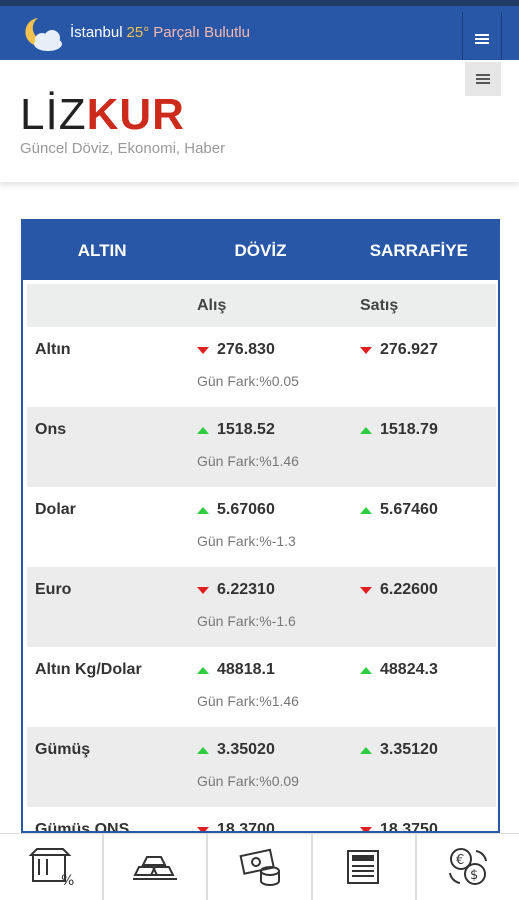  I want to click on main-menu-button, so click(483, 79).